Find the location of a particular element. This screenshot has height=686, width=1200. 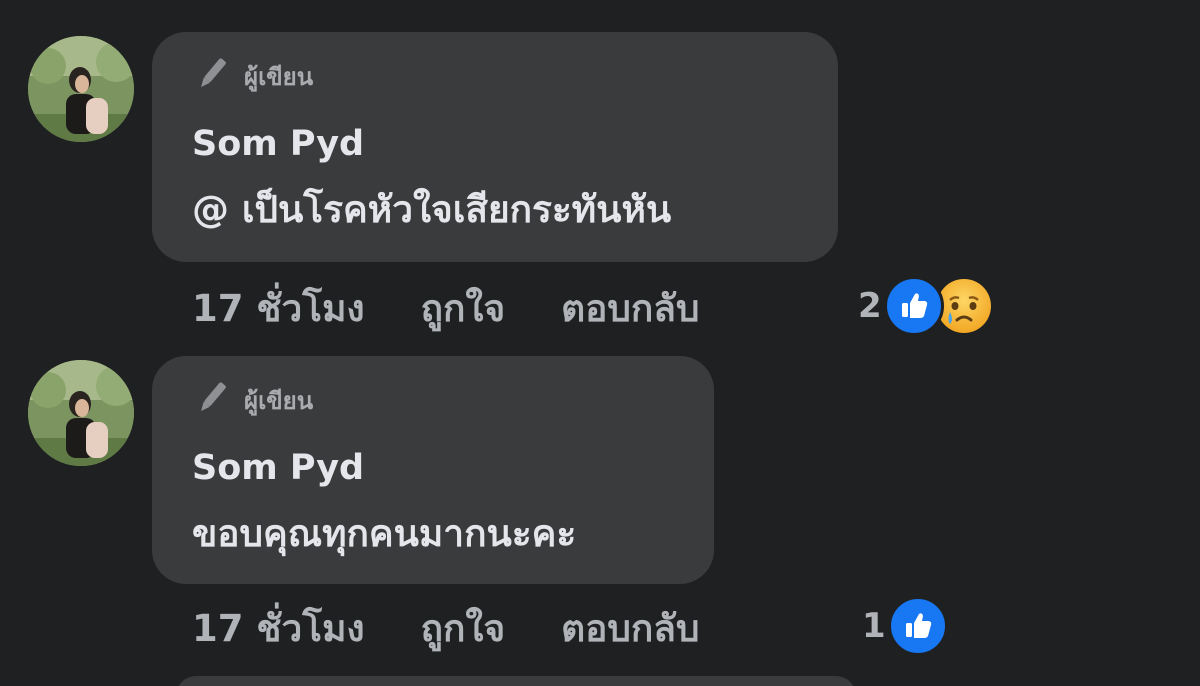

comment-bubble-partial is located at coordinates (516, 681).